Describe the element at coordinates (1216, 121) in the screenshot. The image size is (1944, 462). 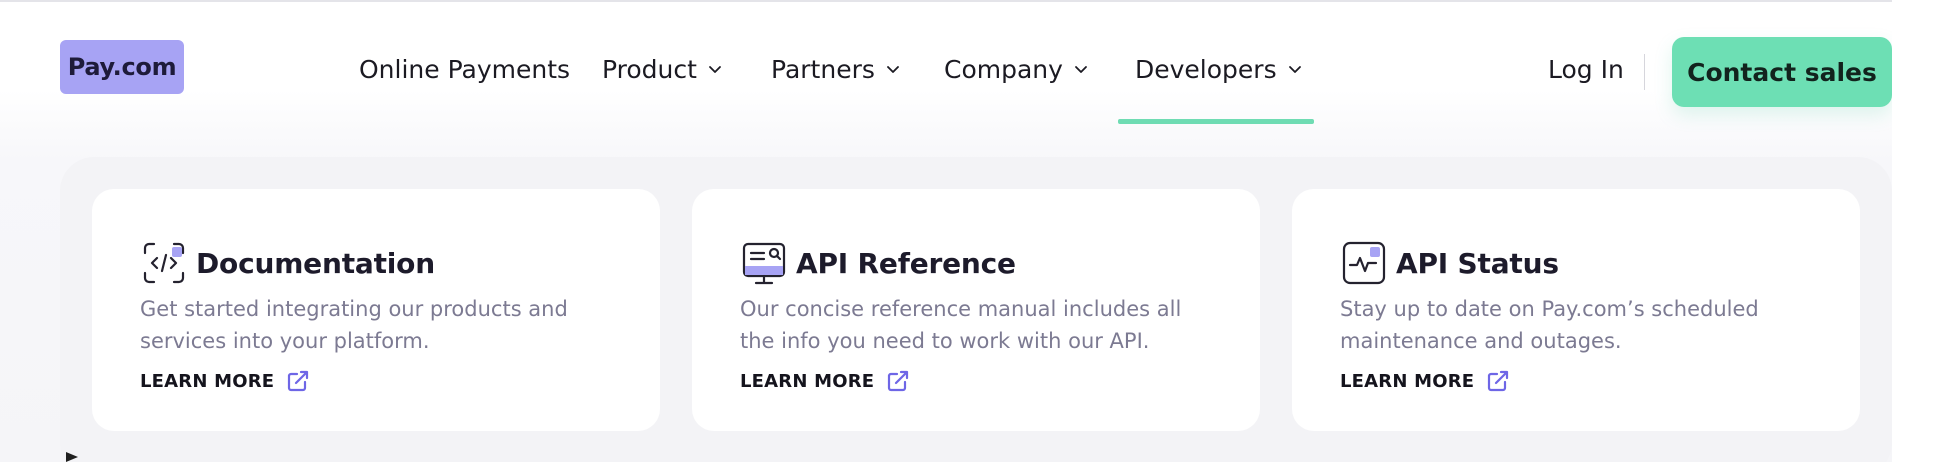
I see `active-nav-underline` at that location.